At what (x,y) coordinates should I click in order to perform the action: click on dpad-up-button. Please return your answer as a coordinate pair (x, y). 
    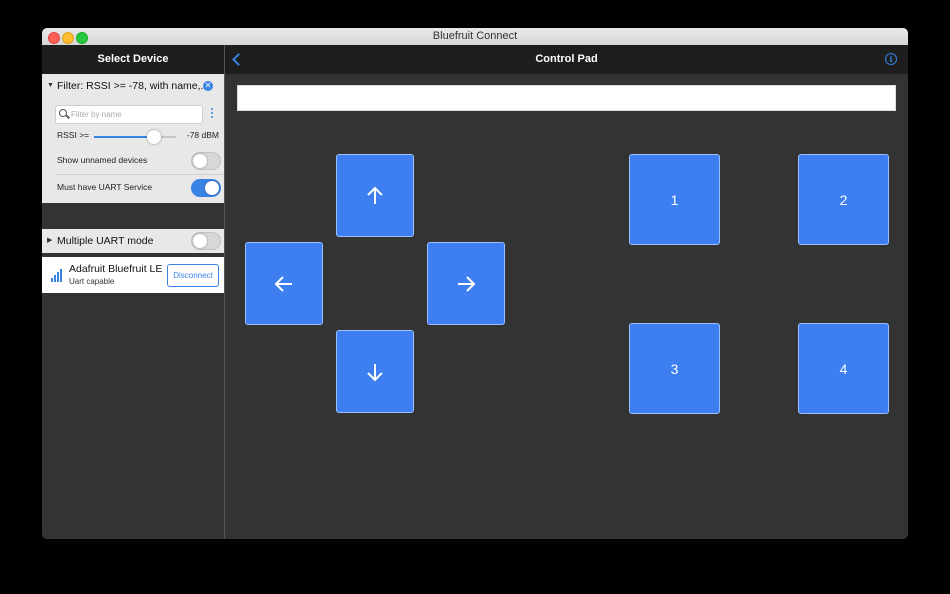
    Looking at the image, I should click on (375, 195).